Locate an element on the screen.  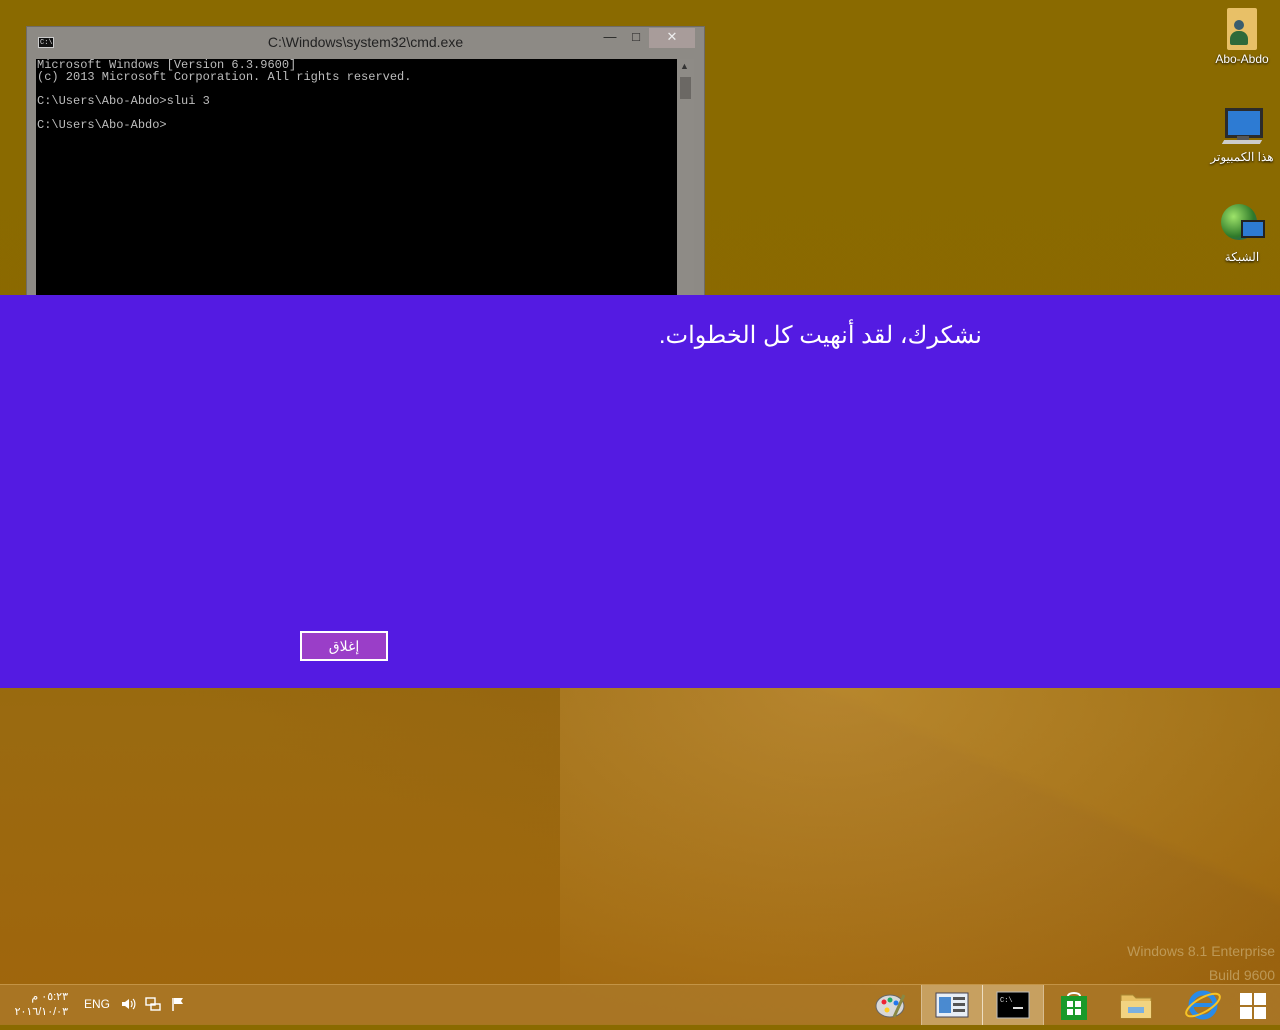
desktop-icon-label: Abo-Abdo is located at coordinates (1242, 59).